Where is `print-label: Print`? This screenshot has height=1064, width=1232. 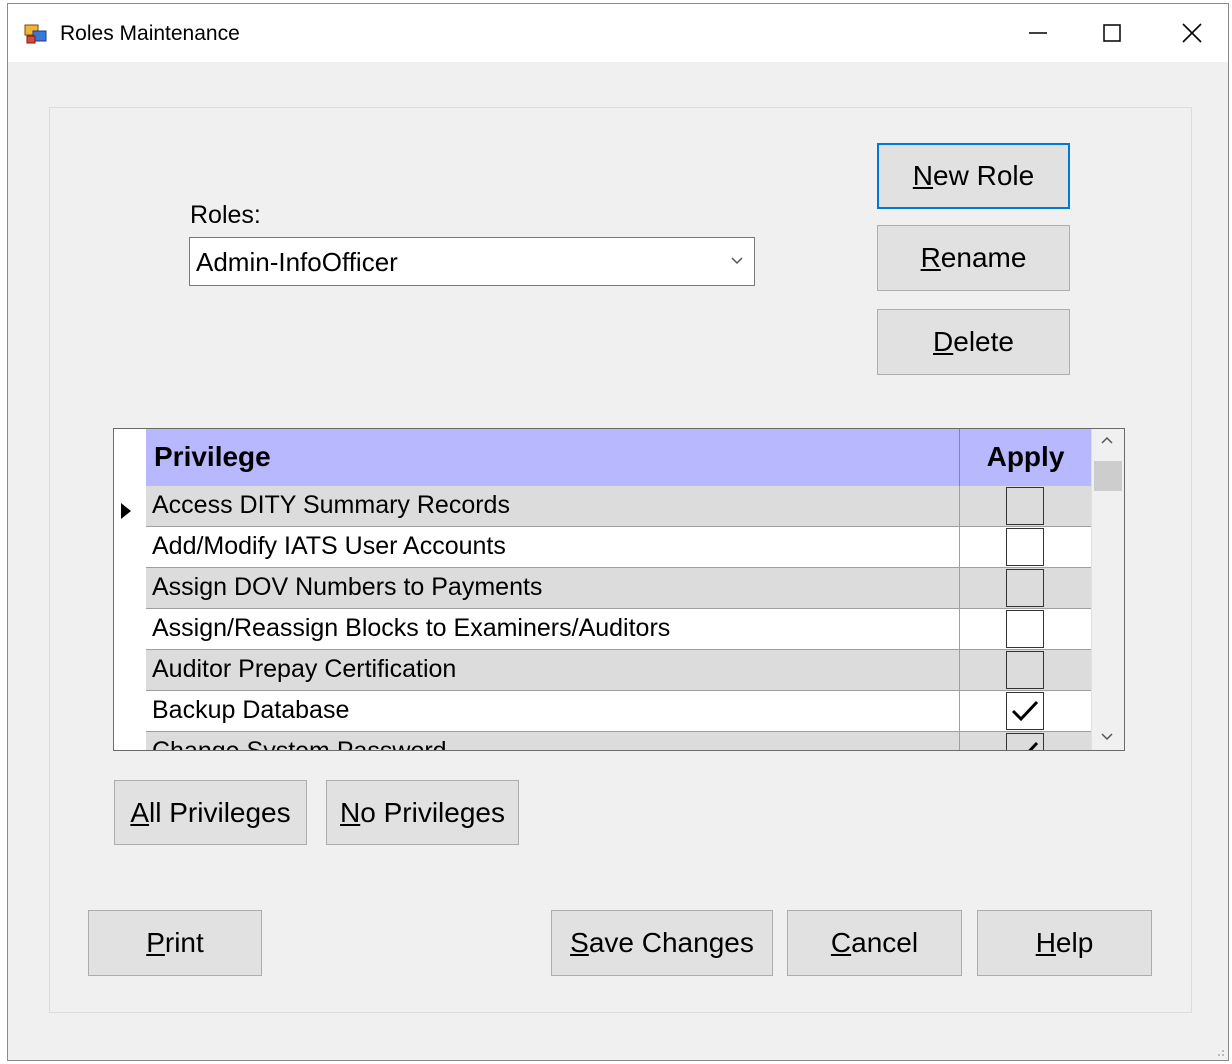 print-label: Print is located at coordinates (175, 942).